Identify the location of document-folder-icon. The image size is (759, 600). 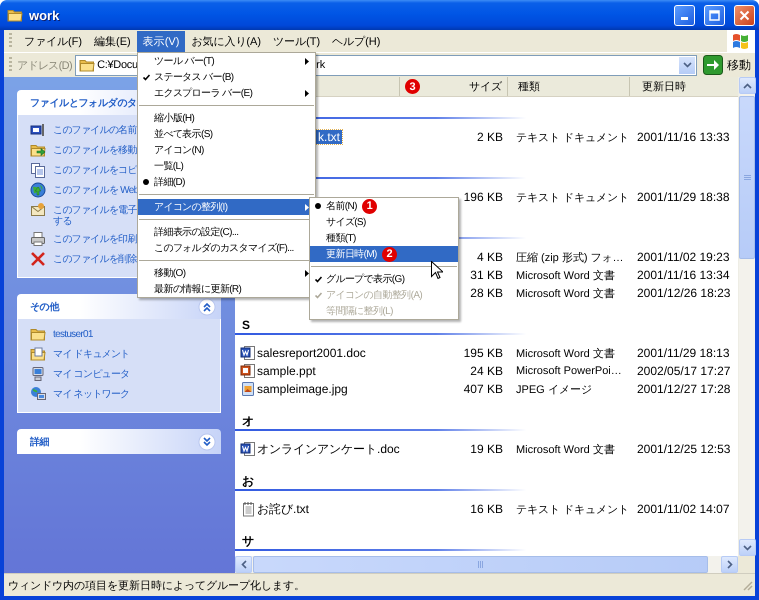
(38, 354).